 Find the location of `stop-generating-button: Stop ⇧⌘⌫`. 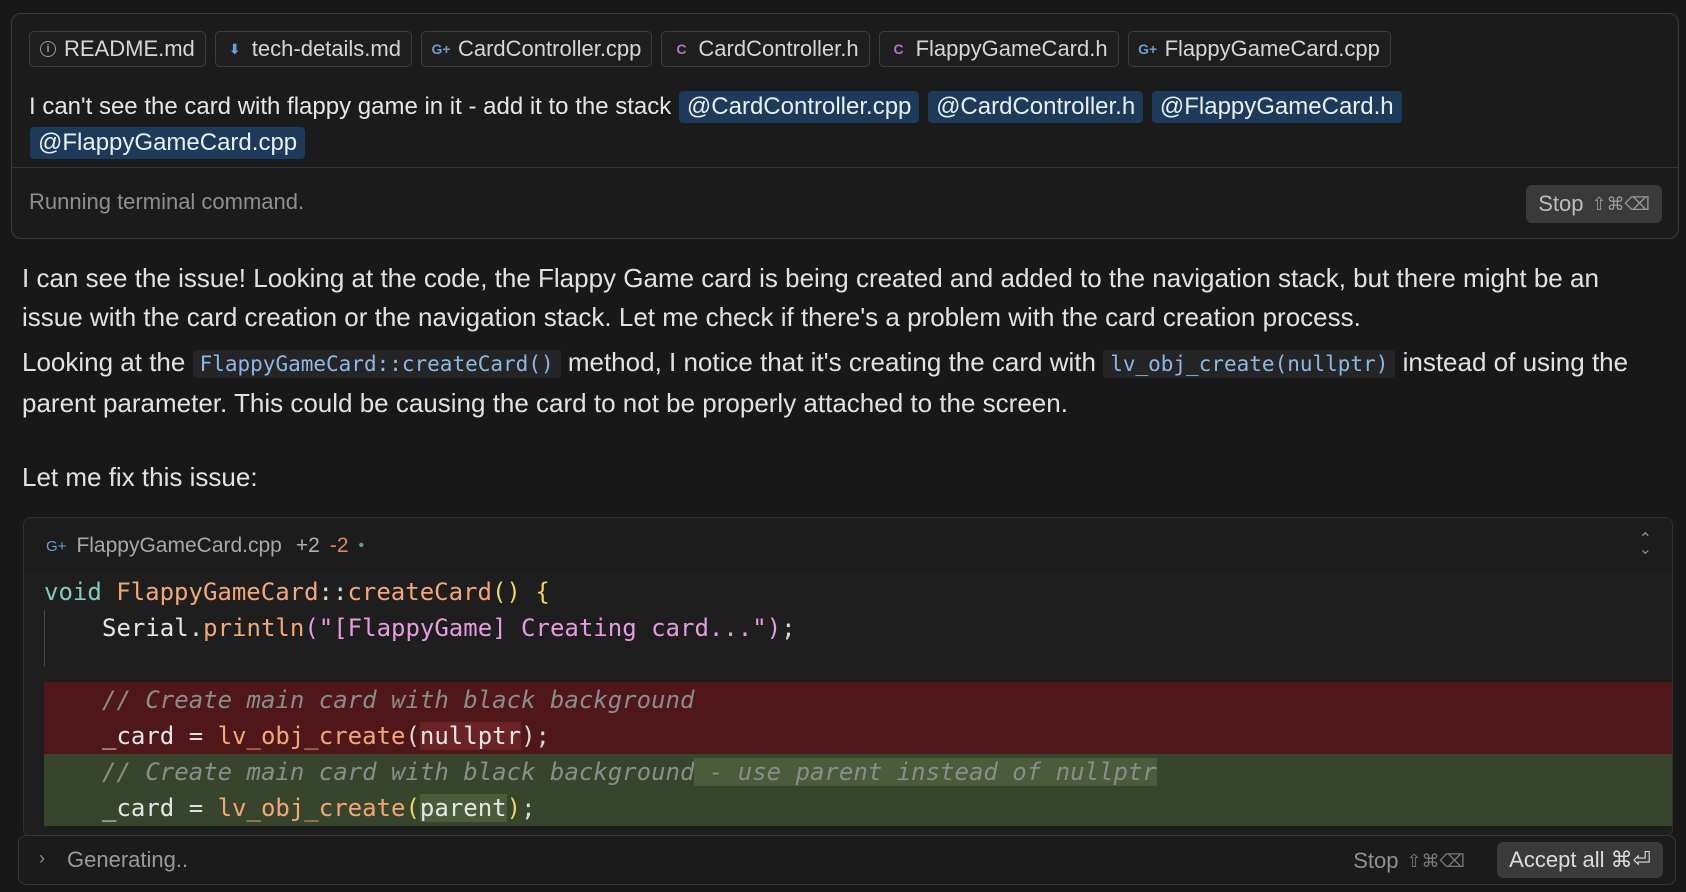

stop-generating-button: Stop ⇧⌘⌫ is located at coordinates (1409, 861).